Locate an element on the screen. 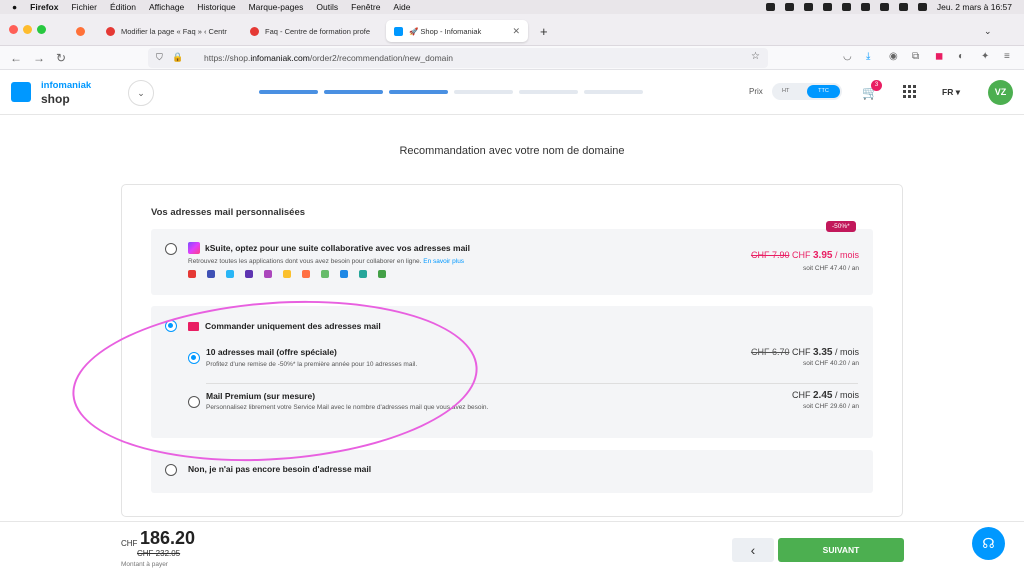  next-button: SUIVANT is located at coordinates (841, 550).